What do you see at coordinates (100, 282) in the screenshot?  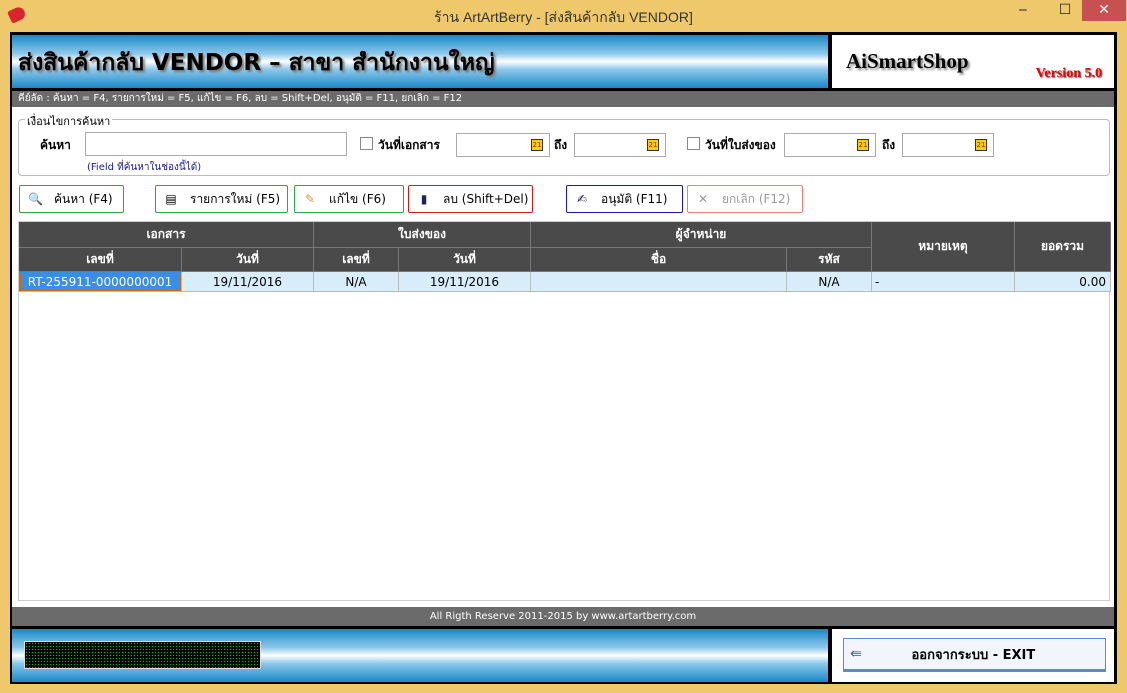 I see `cell-doc-no: RT-255911-0000000001` at bounding box center [100, 282].